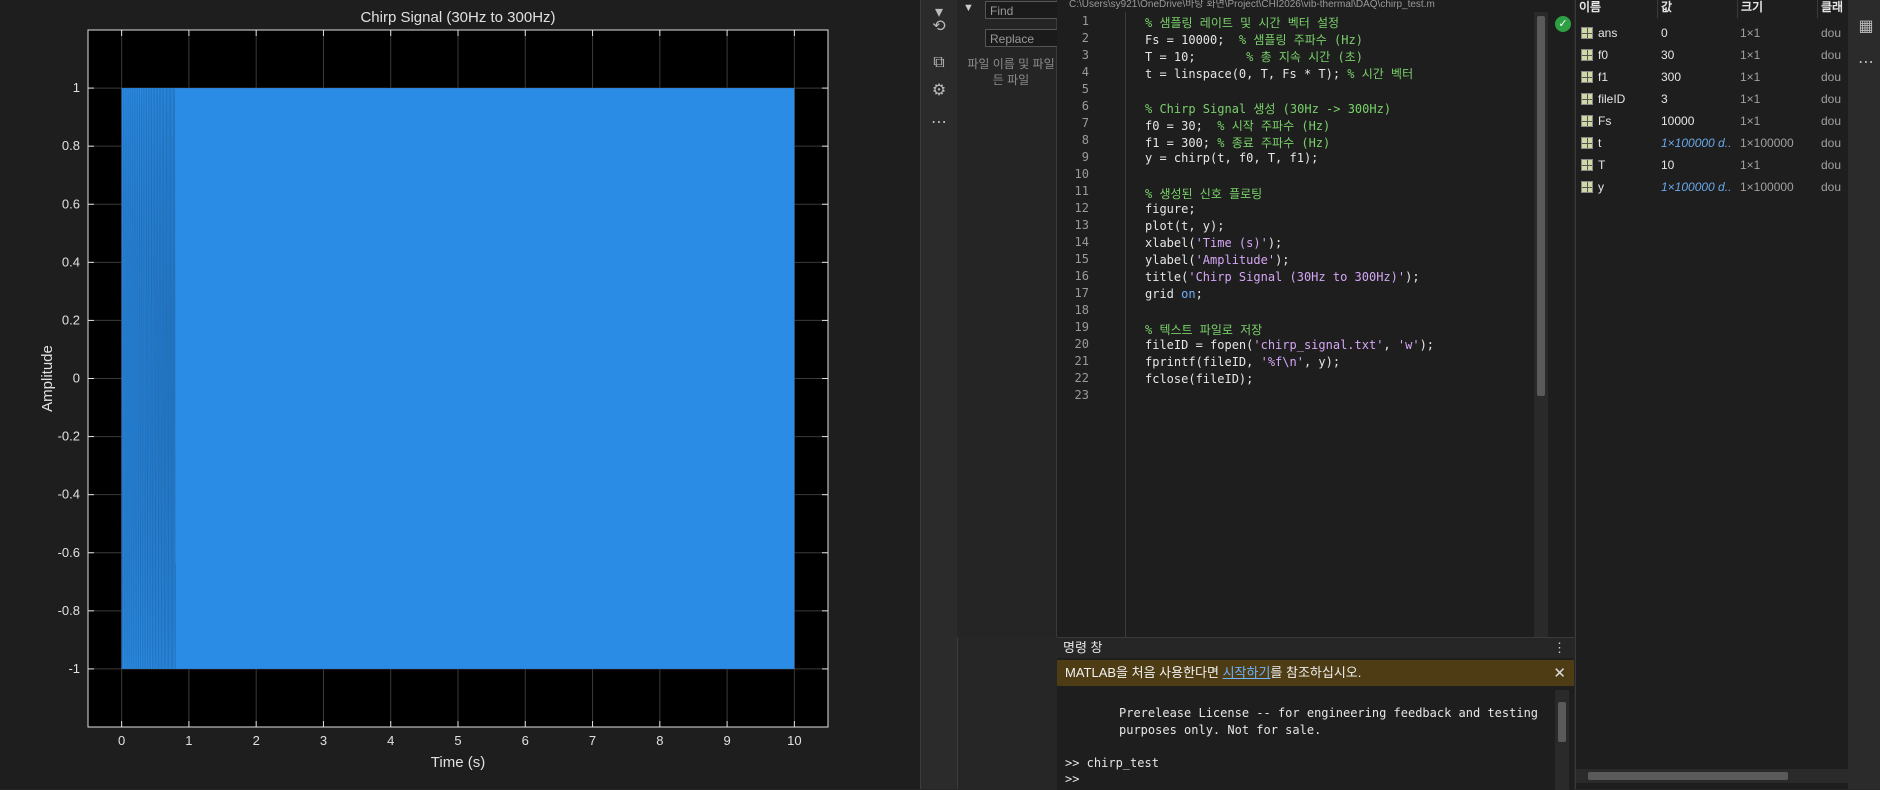 This screenshot has height=790, width=1880. What do you see at coordinates (1085, 106) in the screenshot?
I see `line-number: 6` at bounding box center [1085, 106].